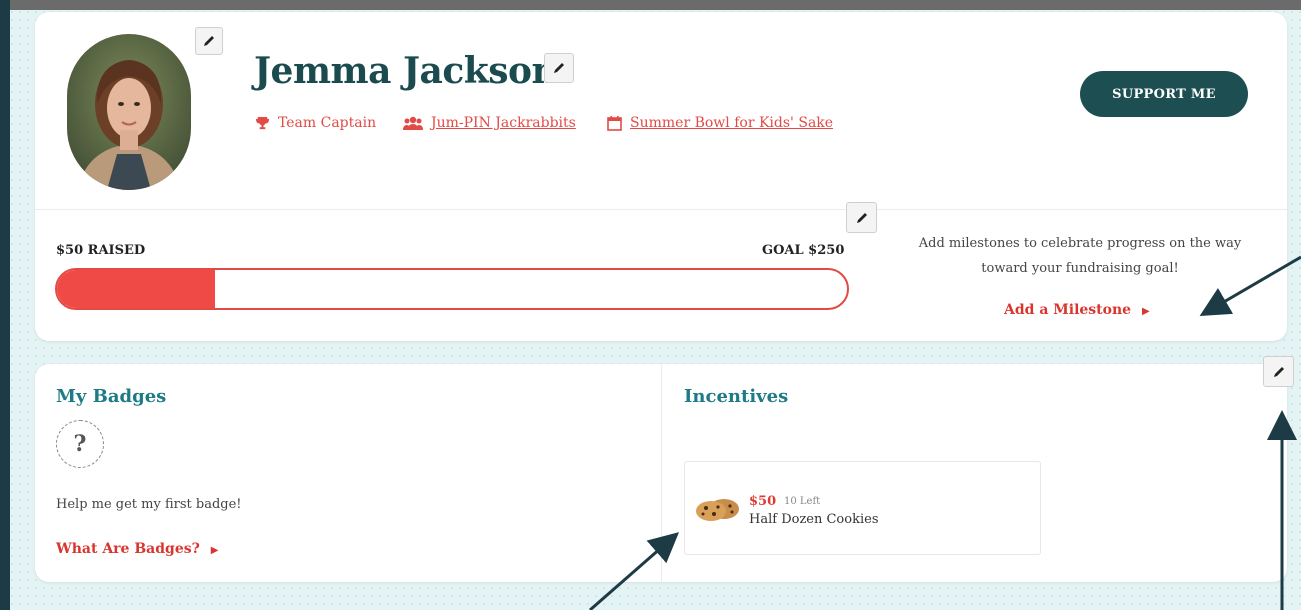  What do you see at coordinates (661, 209) in the screenshot?
I see `section-divider` at bounding box center [661, 209].